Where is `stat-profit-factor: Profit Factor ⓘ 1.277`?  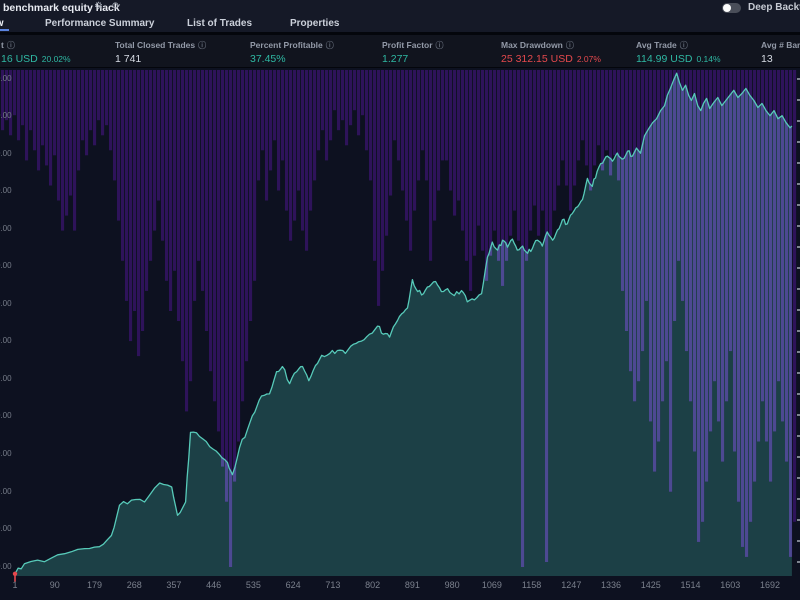
stat-profit-factor: Profit Factor ⓘ 1.277 is located at coordinates (413, 52).